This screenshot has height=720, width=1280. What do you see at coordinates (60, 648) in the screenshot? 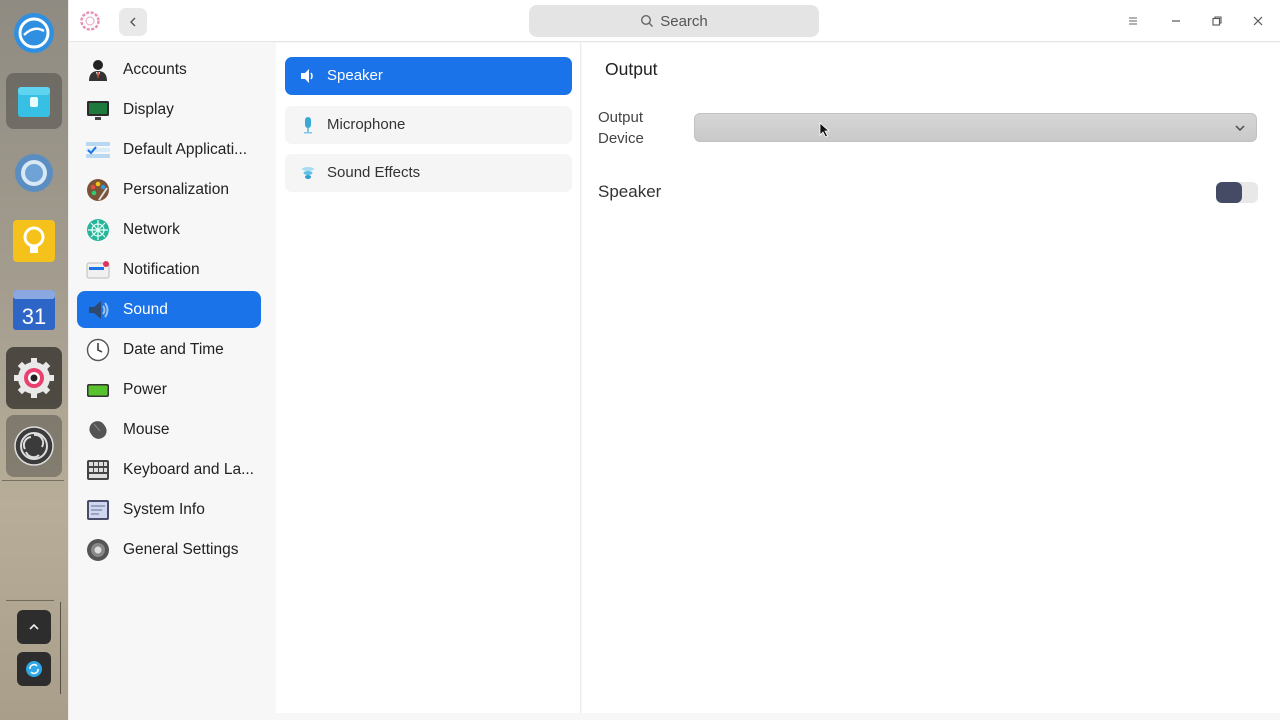
I see `dock-divider` at bounding box center [60, 648].